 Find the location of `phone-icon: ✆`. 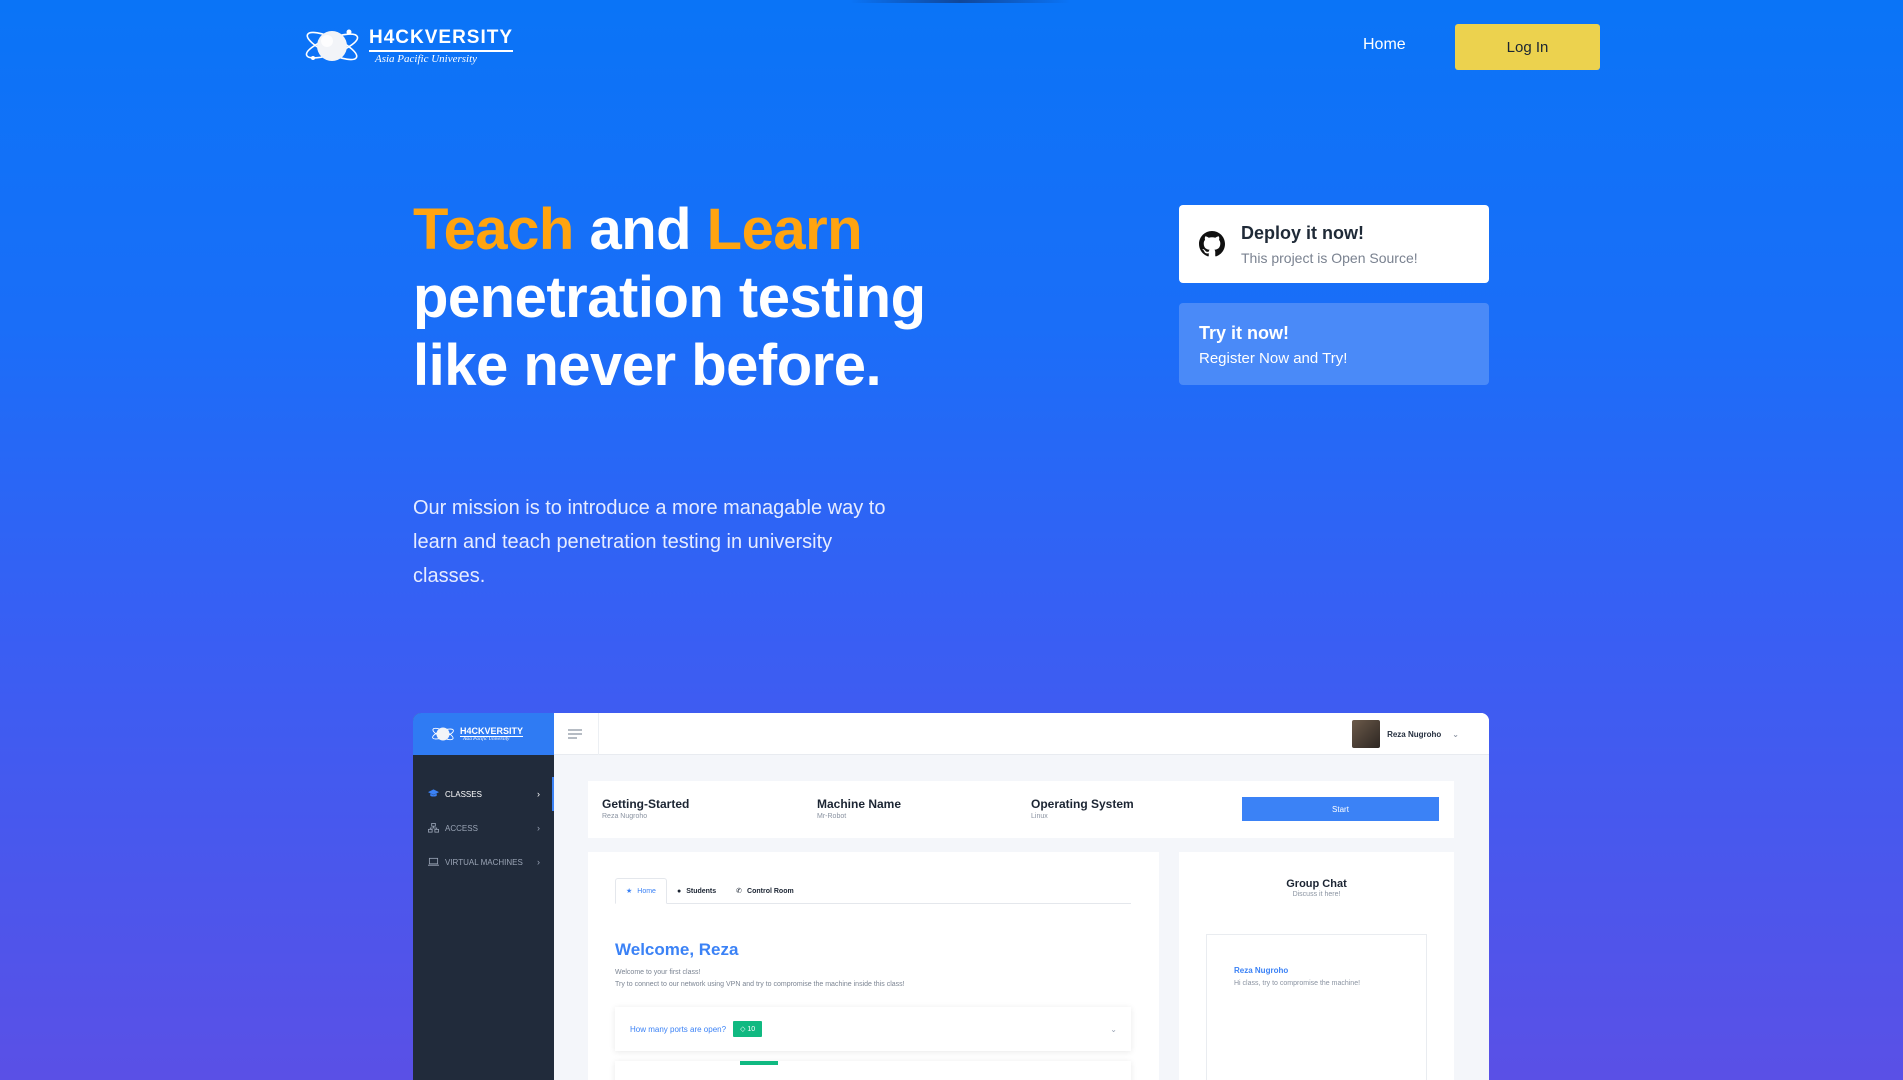

phone-icon: ✆ is located at coordinates (739, 891).